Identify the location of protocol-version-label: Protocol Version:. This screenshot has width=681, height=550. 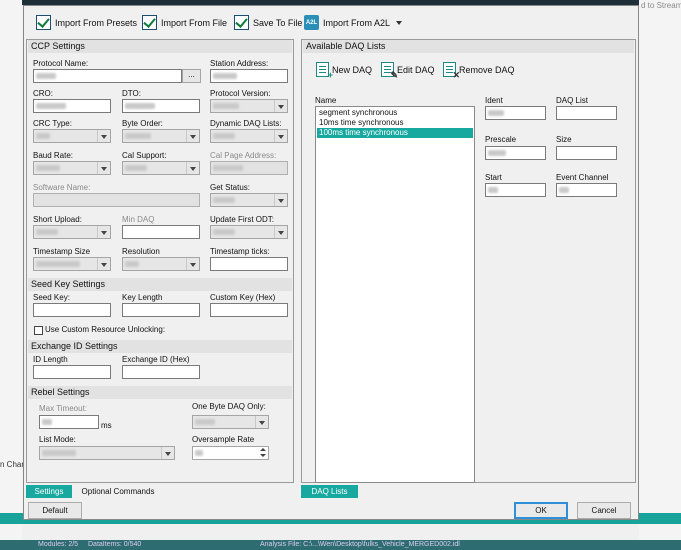
(240, 93).